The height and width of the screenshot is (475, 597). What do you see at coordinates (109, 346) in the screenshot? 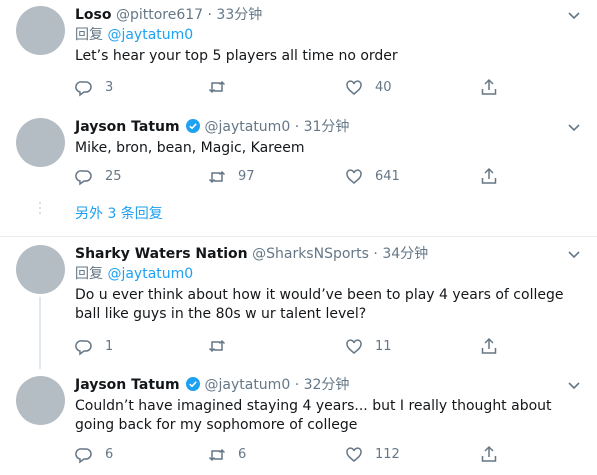
I see `reply-count: 1` at bounding box center [109, 346].